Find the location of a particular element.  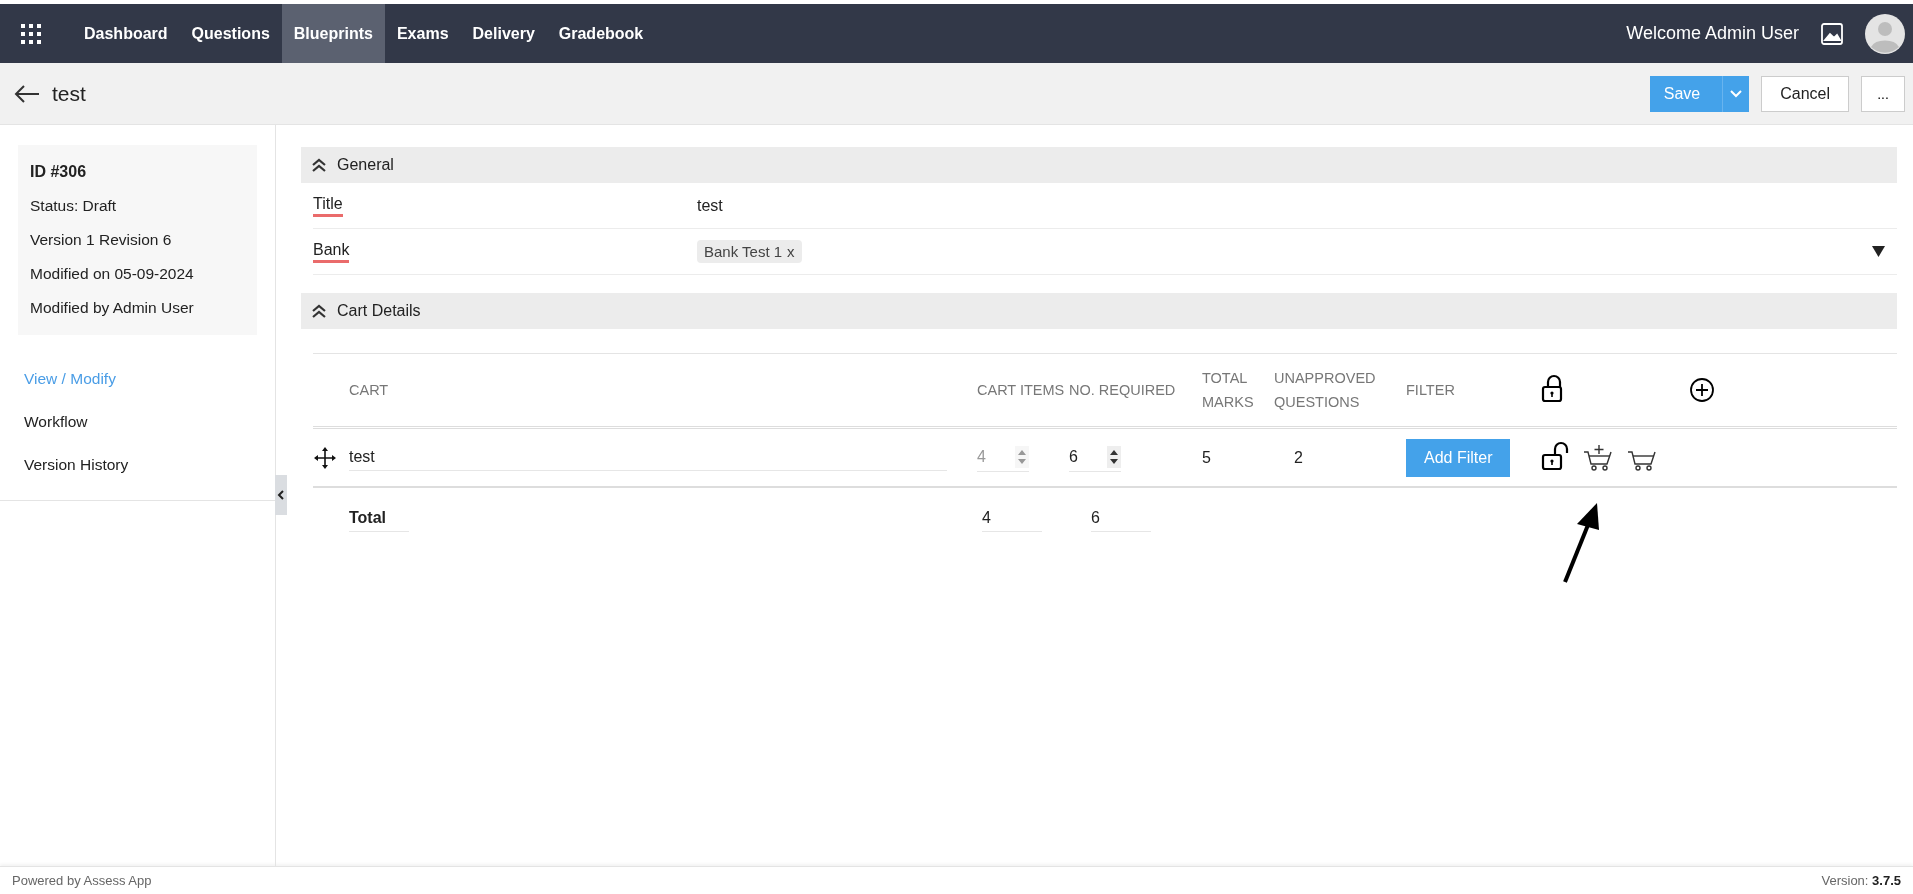

version-text: Version: 3.7.5 is located at coordinates (1861, 880).